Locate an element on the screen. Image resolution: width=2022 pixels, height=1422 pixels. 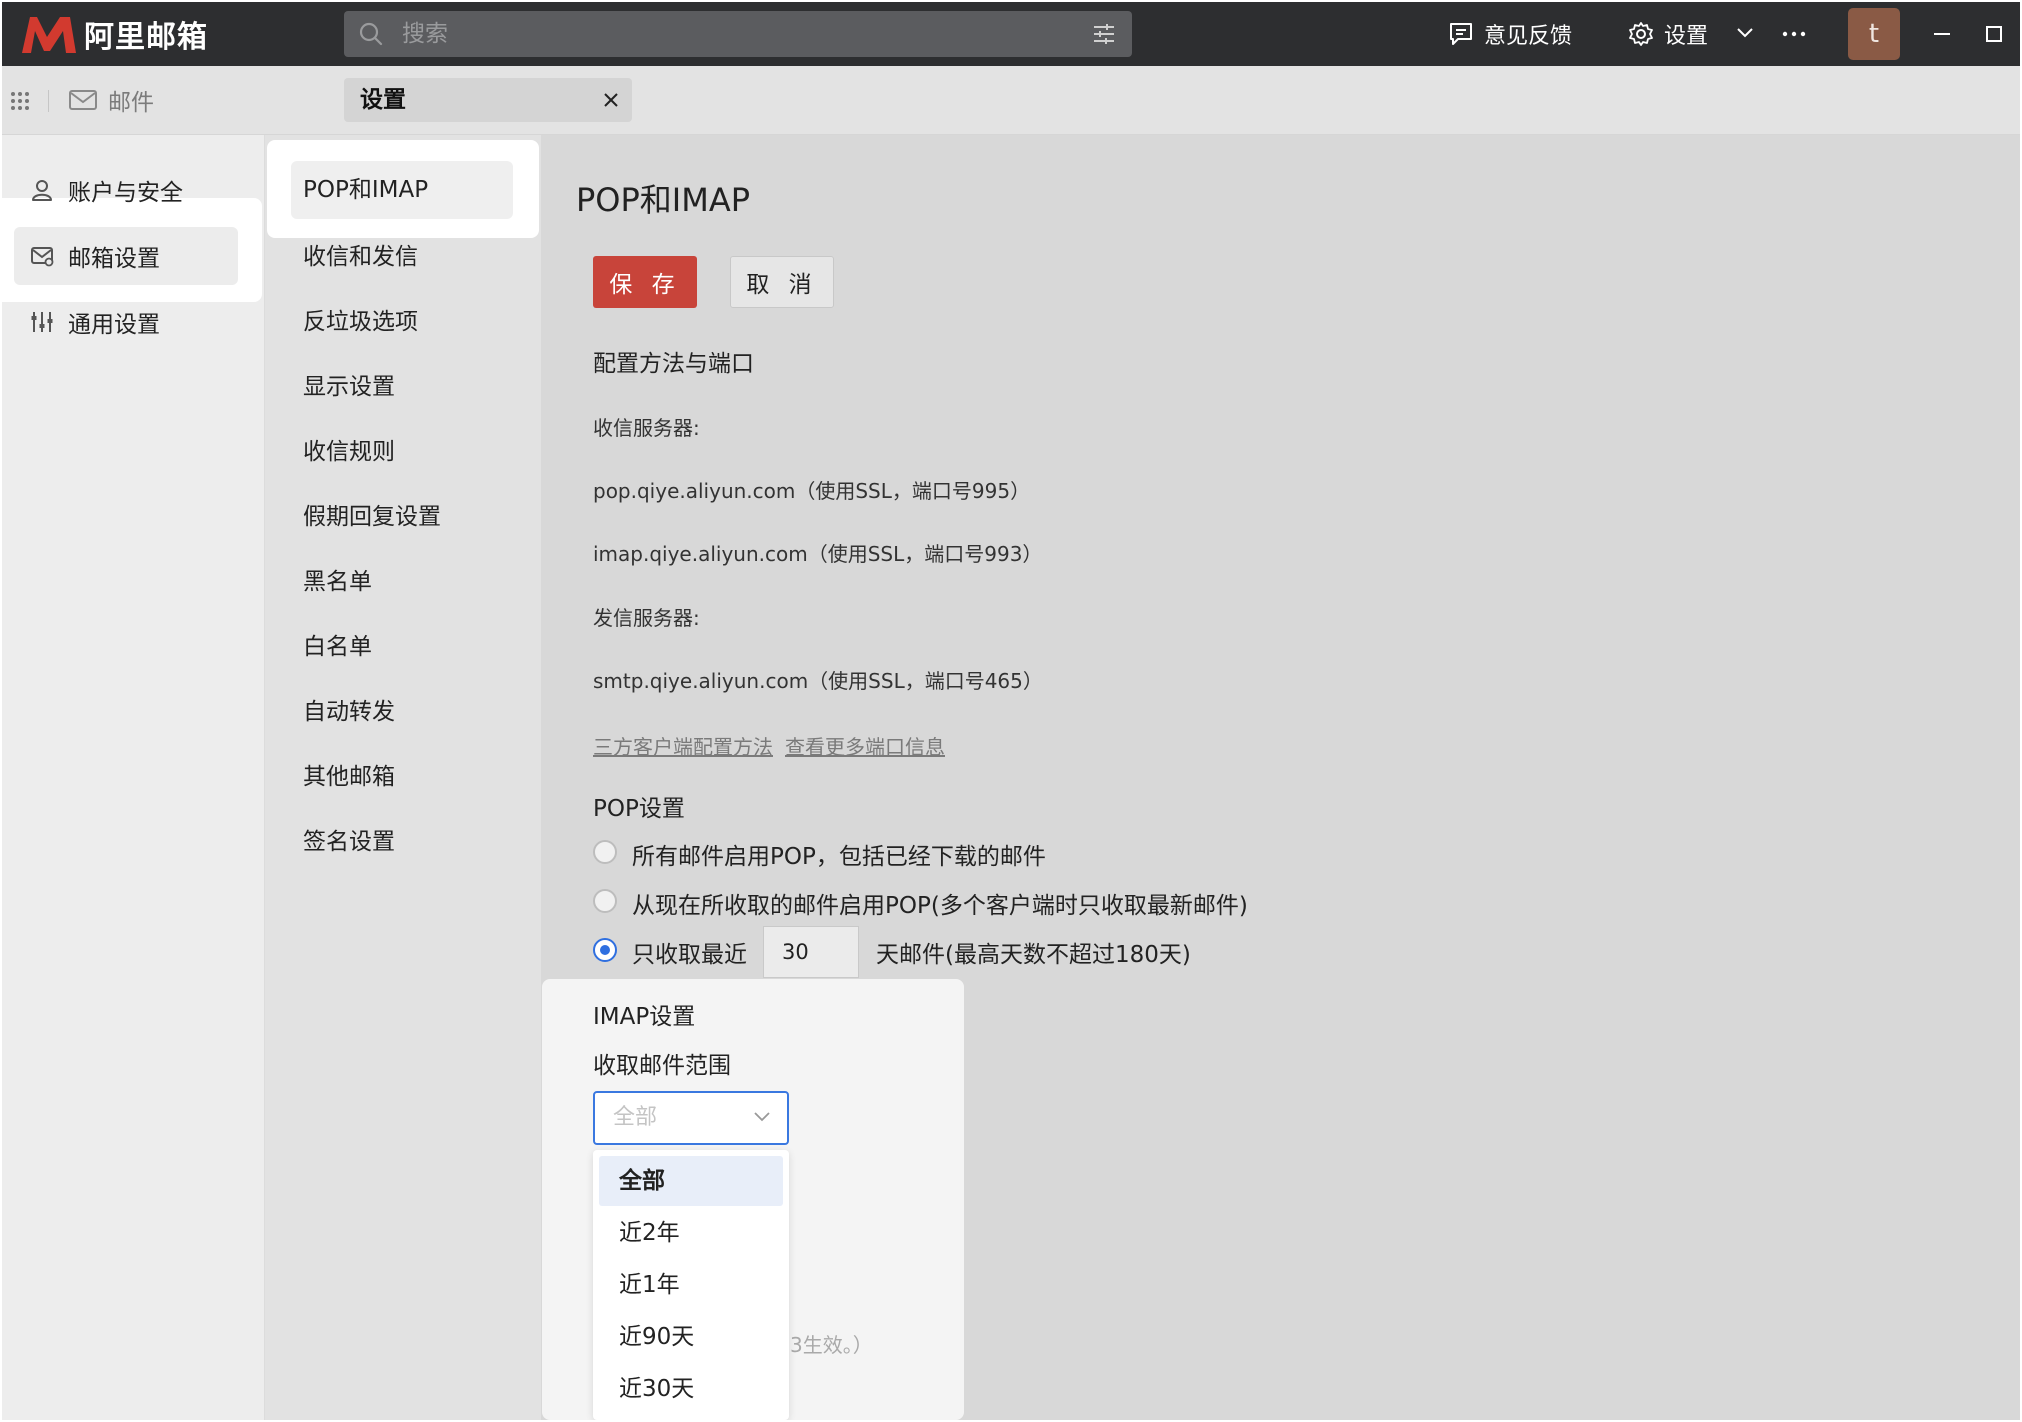
divider is located at coordinates (48, 101).